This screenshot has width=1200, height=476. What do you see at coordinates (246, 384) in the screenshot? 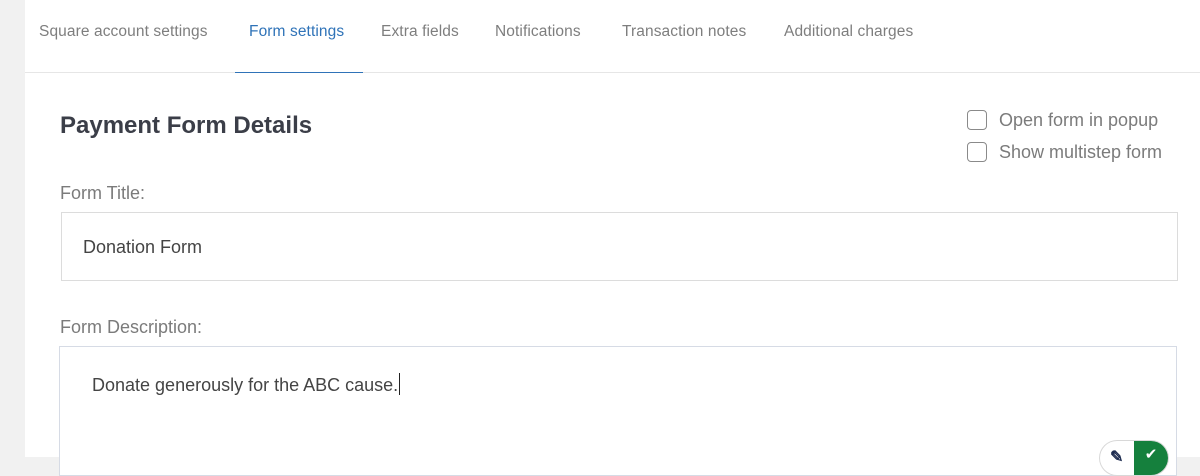
I see `form-description-value: Donate generously for the ABC cause.` at bounding box center [246, 384].